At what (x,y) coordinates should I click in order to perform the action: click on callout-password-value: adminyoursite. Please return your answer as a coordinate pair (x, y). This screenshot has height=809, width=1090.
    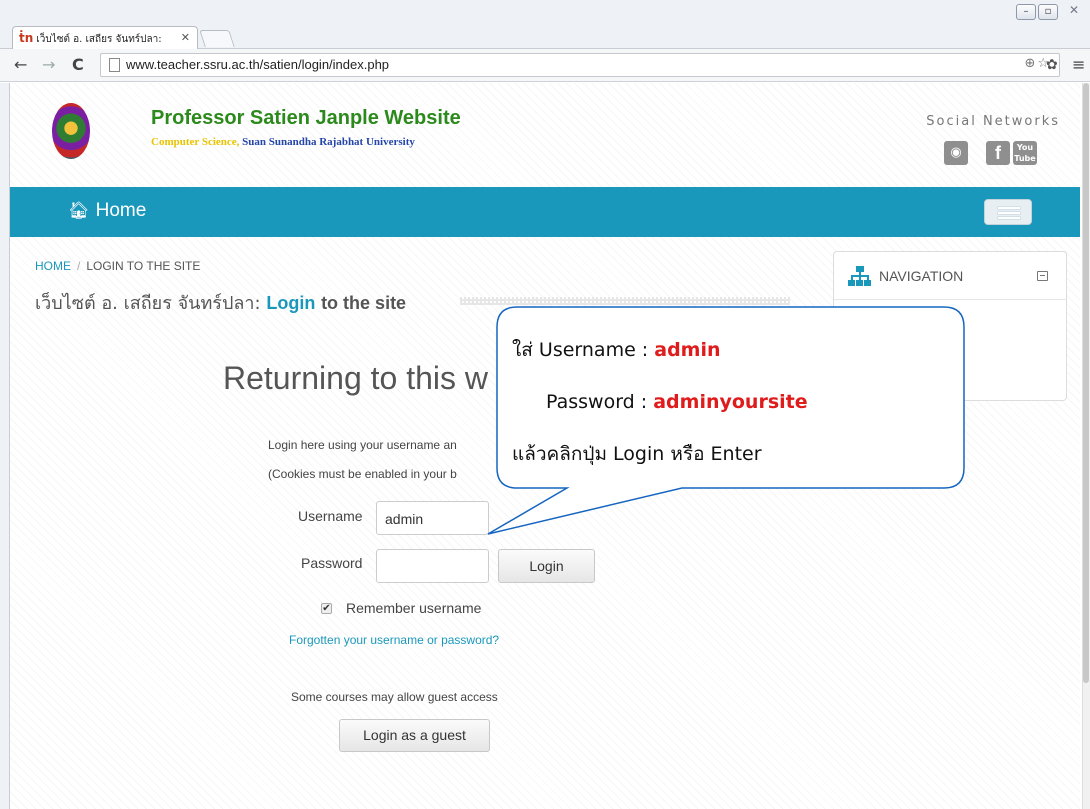
    Looking at the image, I should click on (730, 402).